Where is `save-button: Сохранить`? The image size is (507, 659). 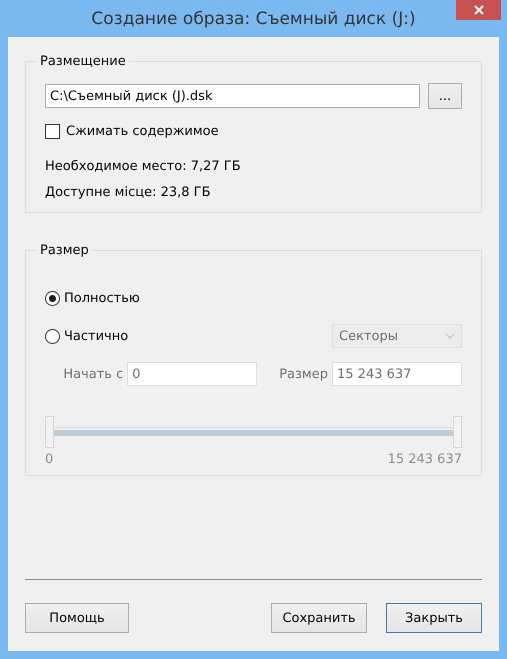
save-button: Сохранить is located at coordinates (319, 618).